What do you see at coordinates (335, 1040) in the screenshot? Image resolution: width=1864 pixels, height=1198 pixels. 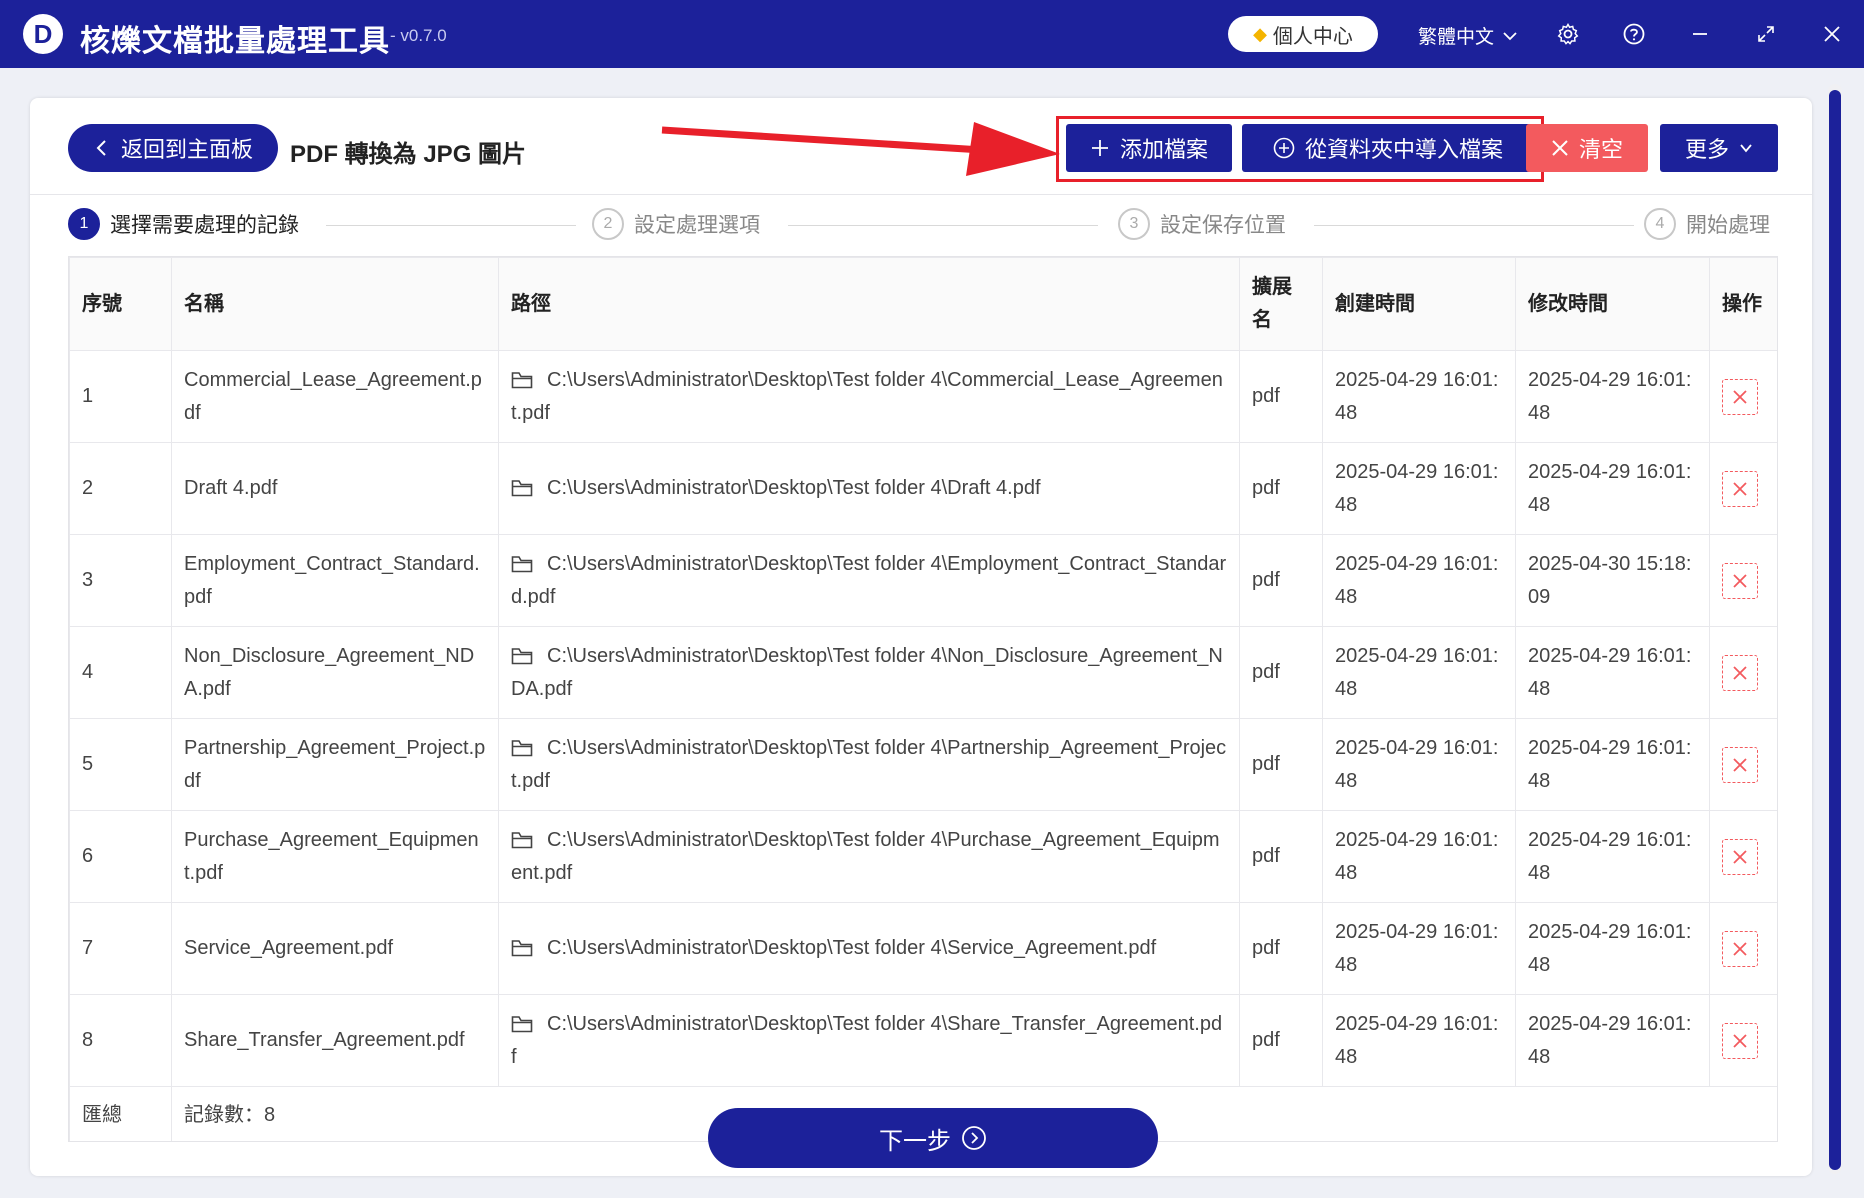 I see `file-name: Share_Transfer_Agreement.pdf` at bounding box center [335, 1040].